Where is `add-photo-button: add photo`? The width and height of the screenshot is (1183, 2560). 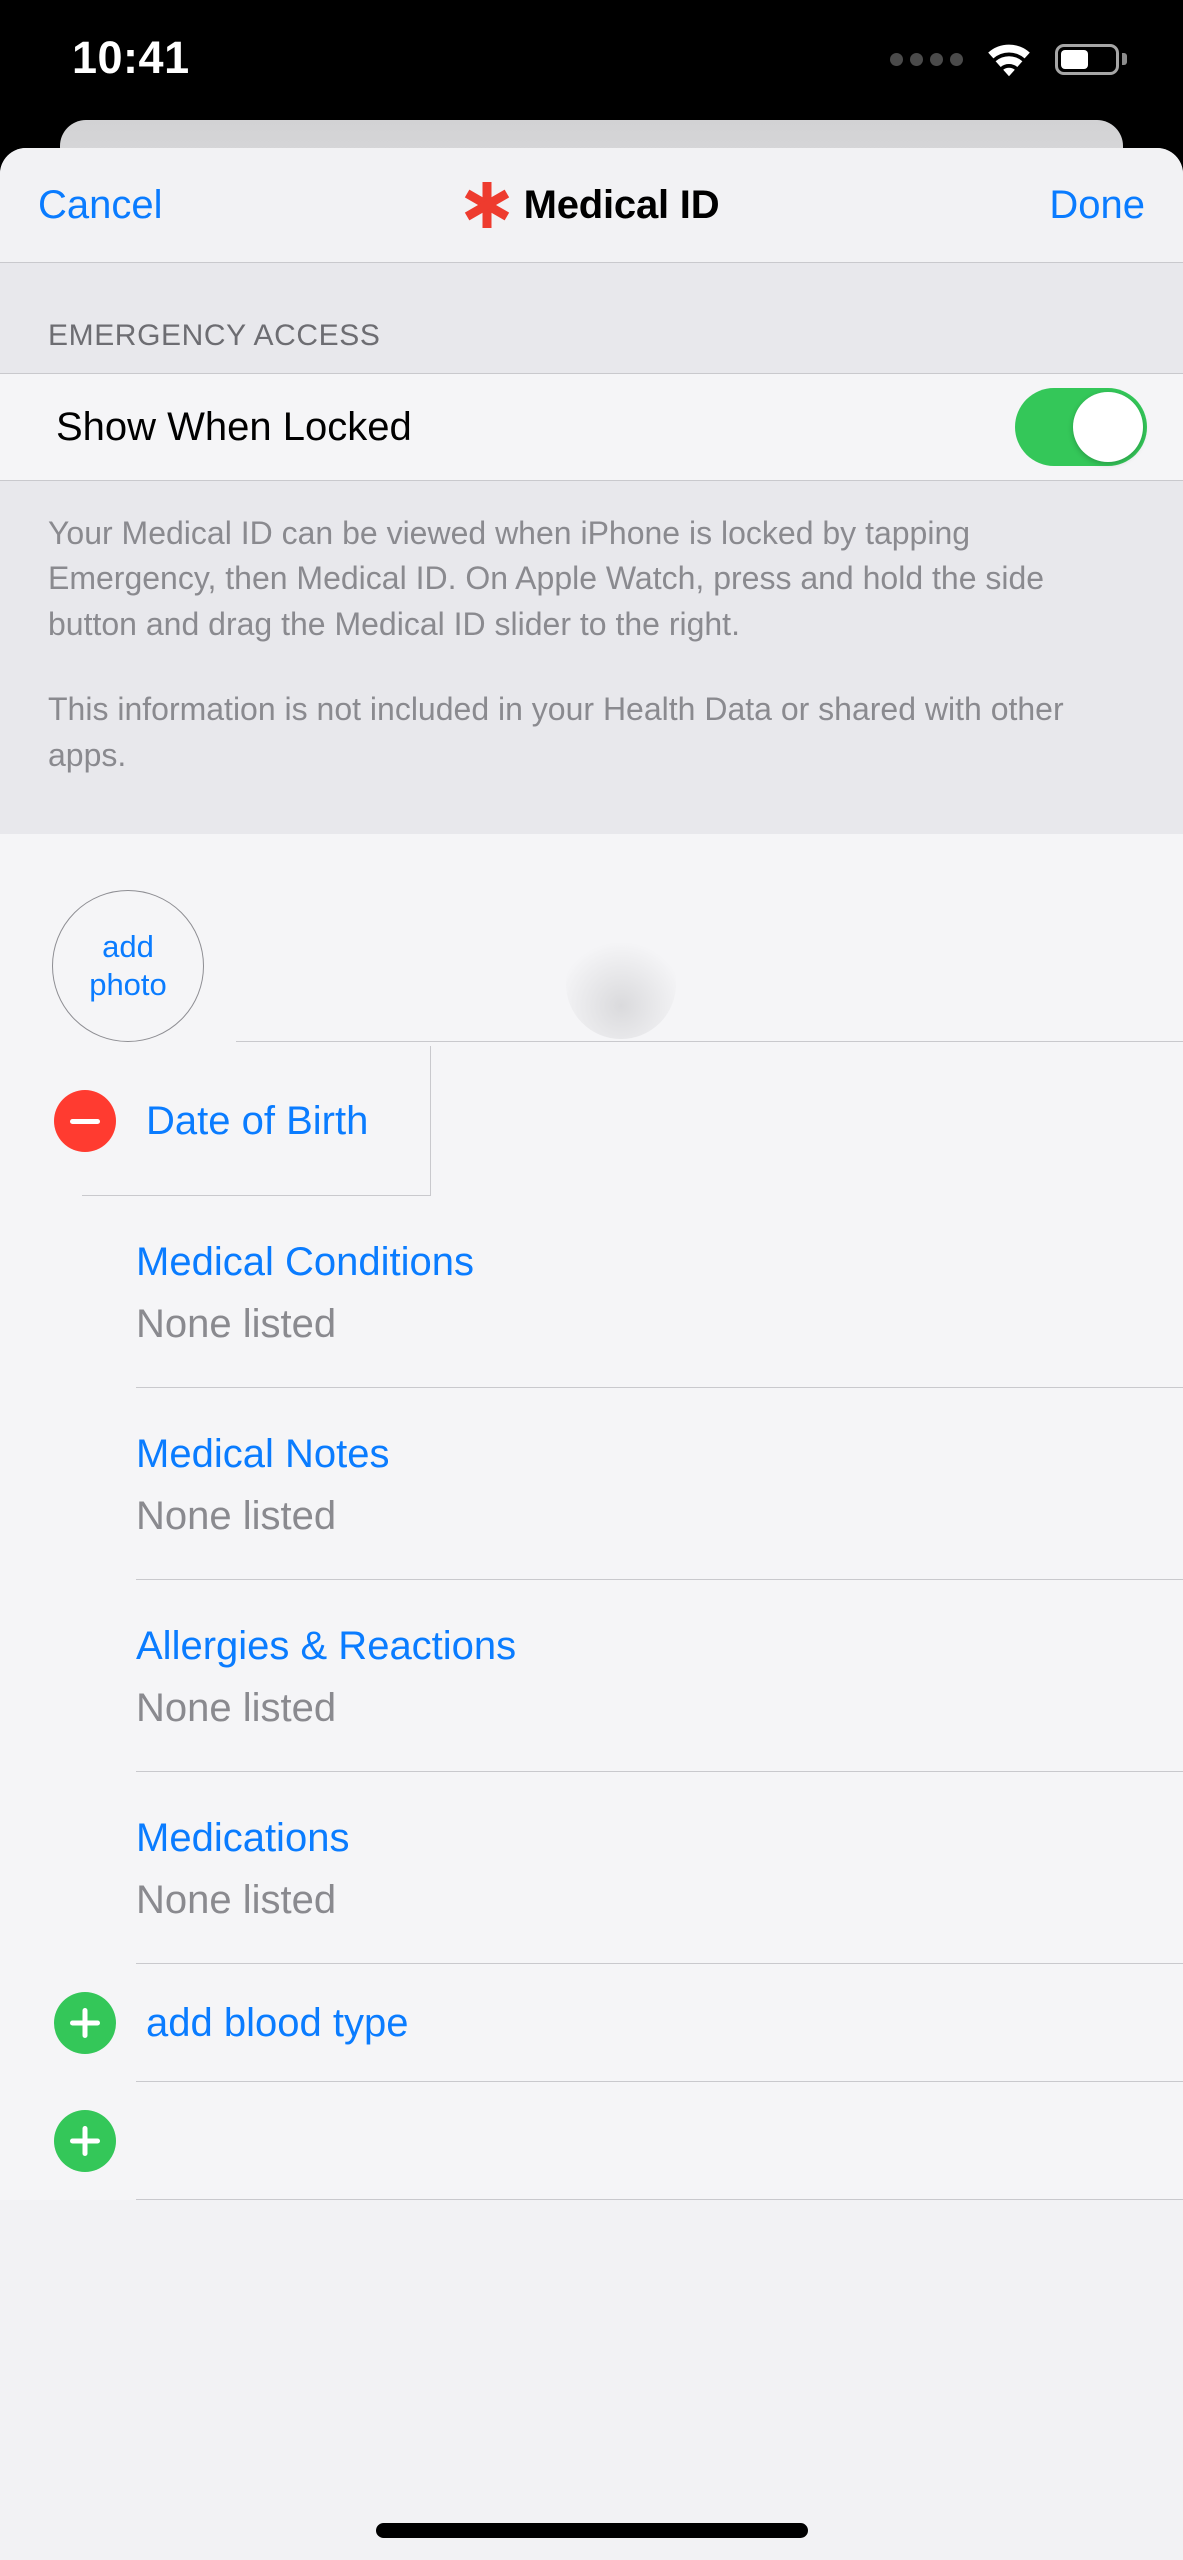
add-photo-button: add photo is located at coordinates (128, 966).